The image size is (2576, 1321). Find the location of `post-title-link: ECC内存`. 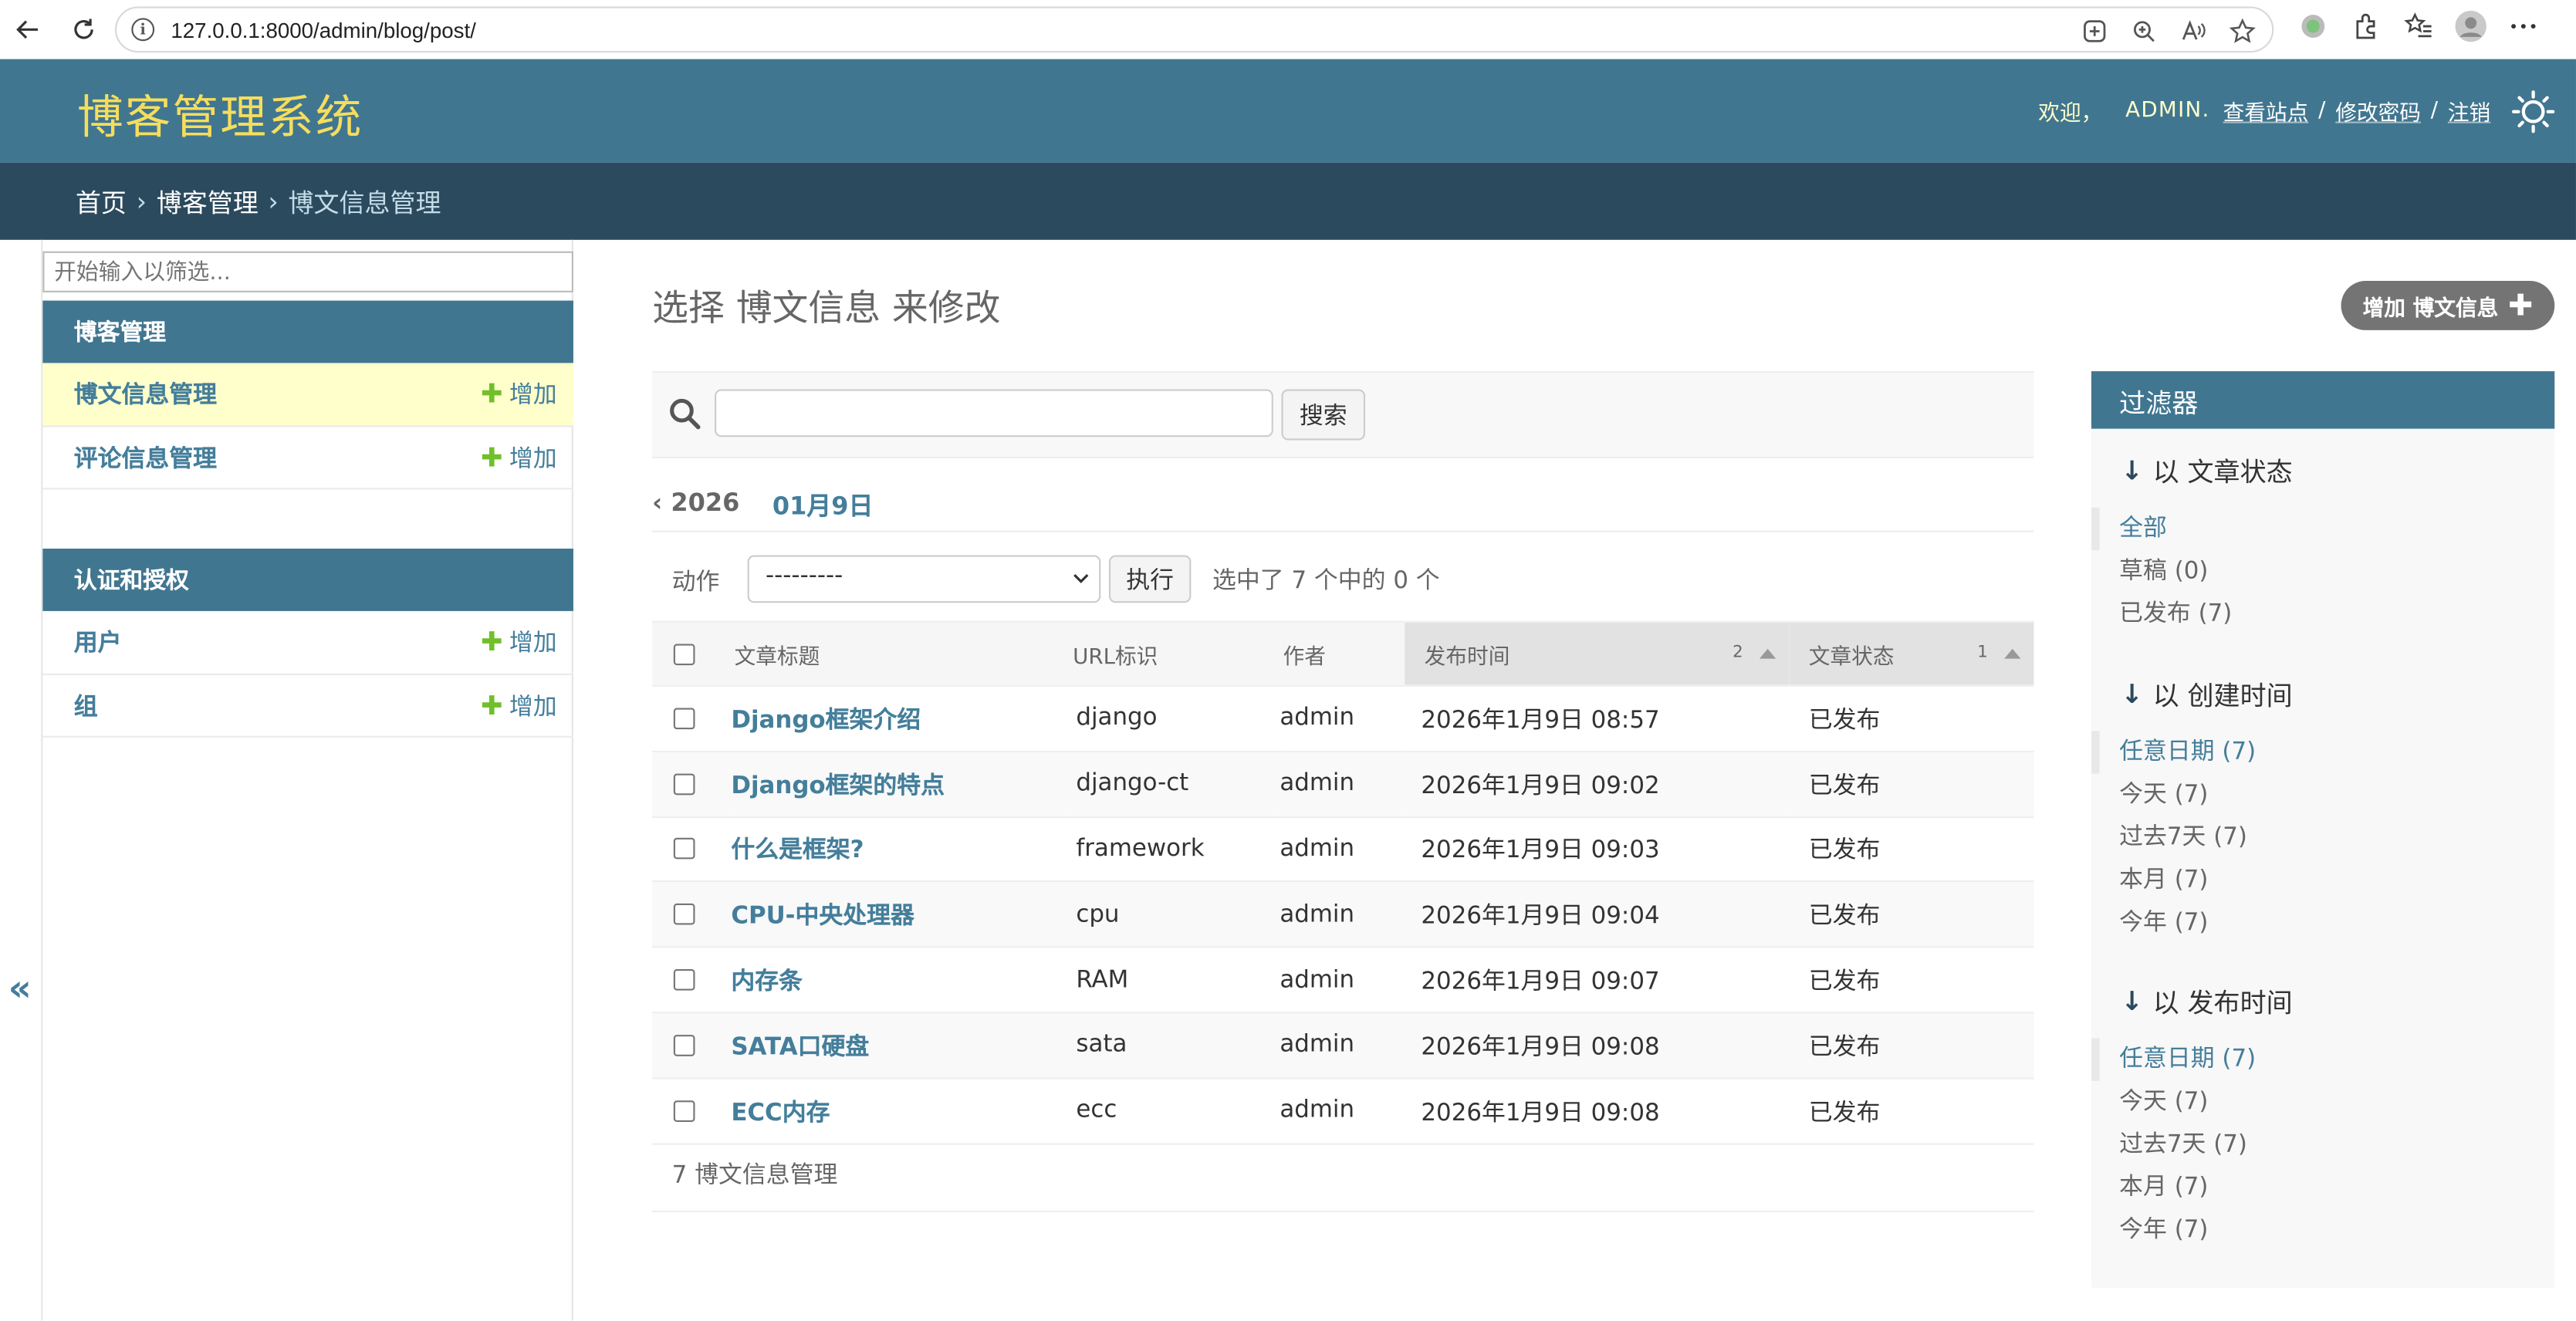

post-title-link: ECC内存 is located at coordinates (780, 1113).